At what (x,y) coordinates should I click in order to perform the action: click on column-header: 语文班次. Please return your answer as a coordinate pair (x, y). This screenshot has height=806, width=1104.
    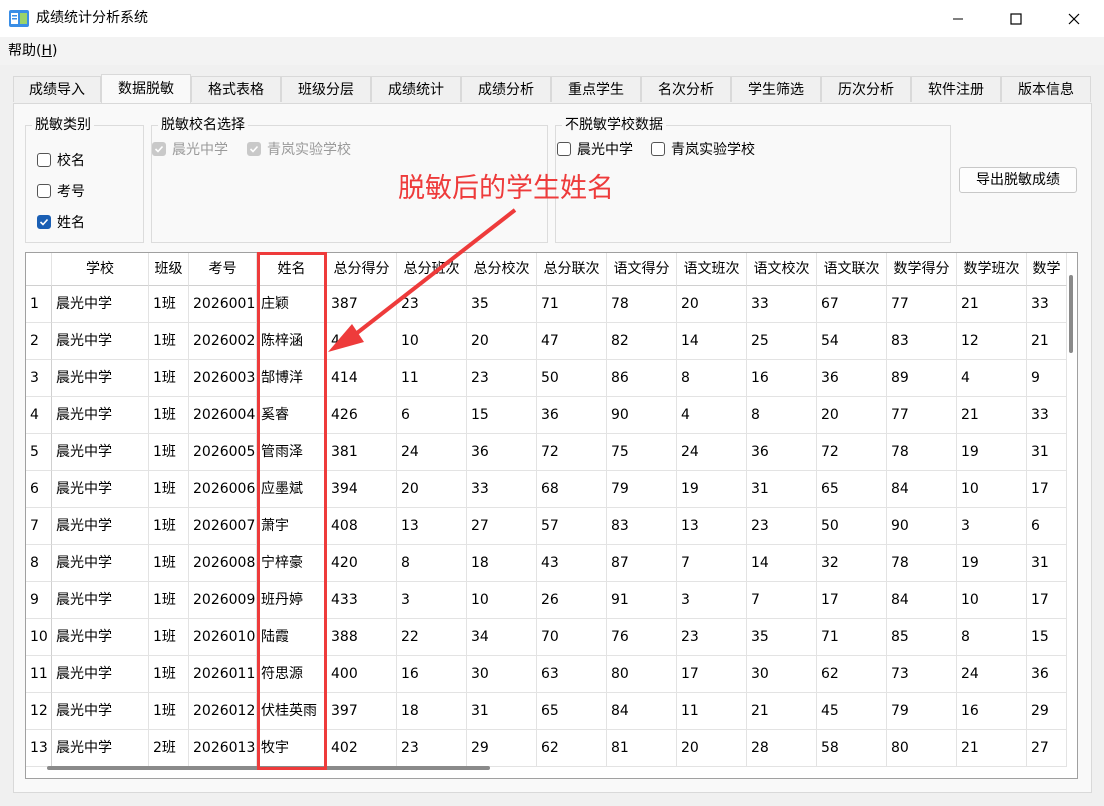
    Looking at the image, I should click on (712, 269).